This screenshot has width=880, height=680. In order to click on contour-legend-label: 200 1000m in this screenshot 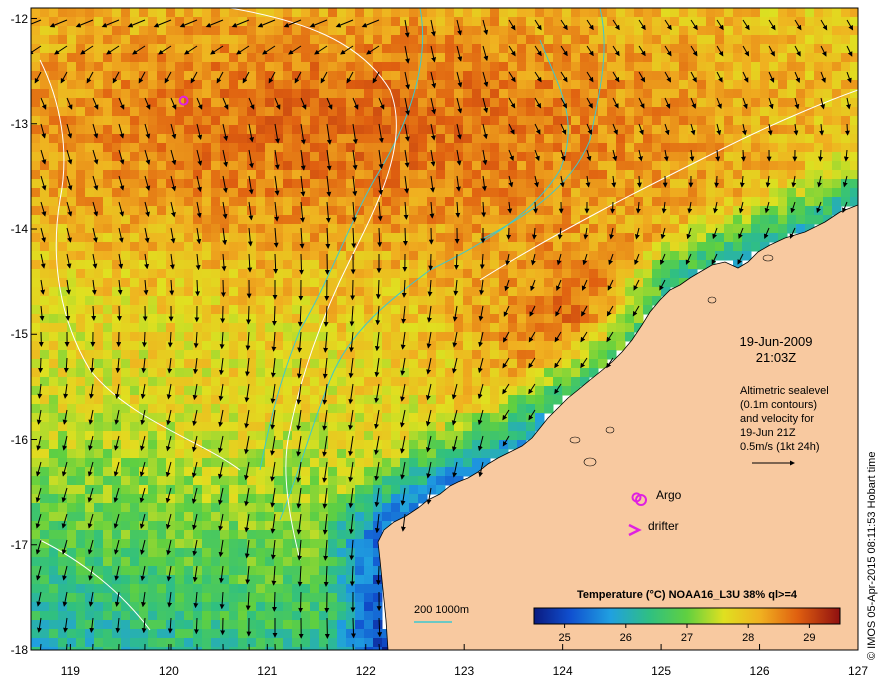, I will do `click(442, 610)`.